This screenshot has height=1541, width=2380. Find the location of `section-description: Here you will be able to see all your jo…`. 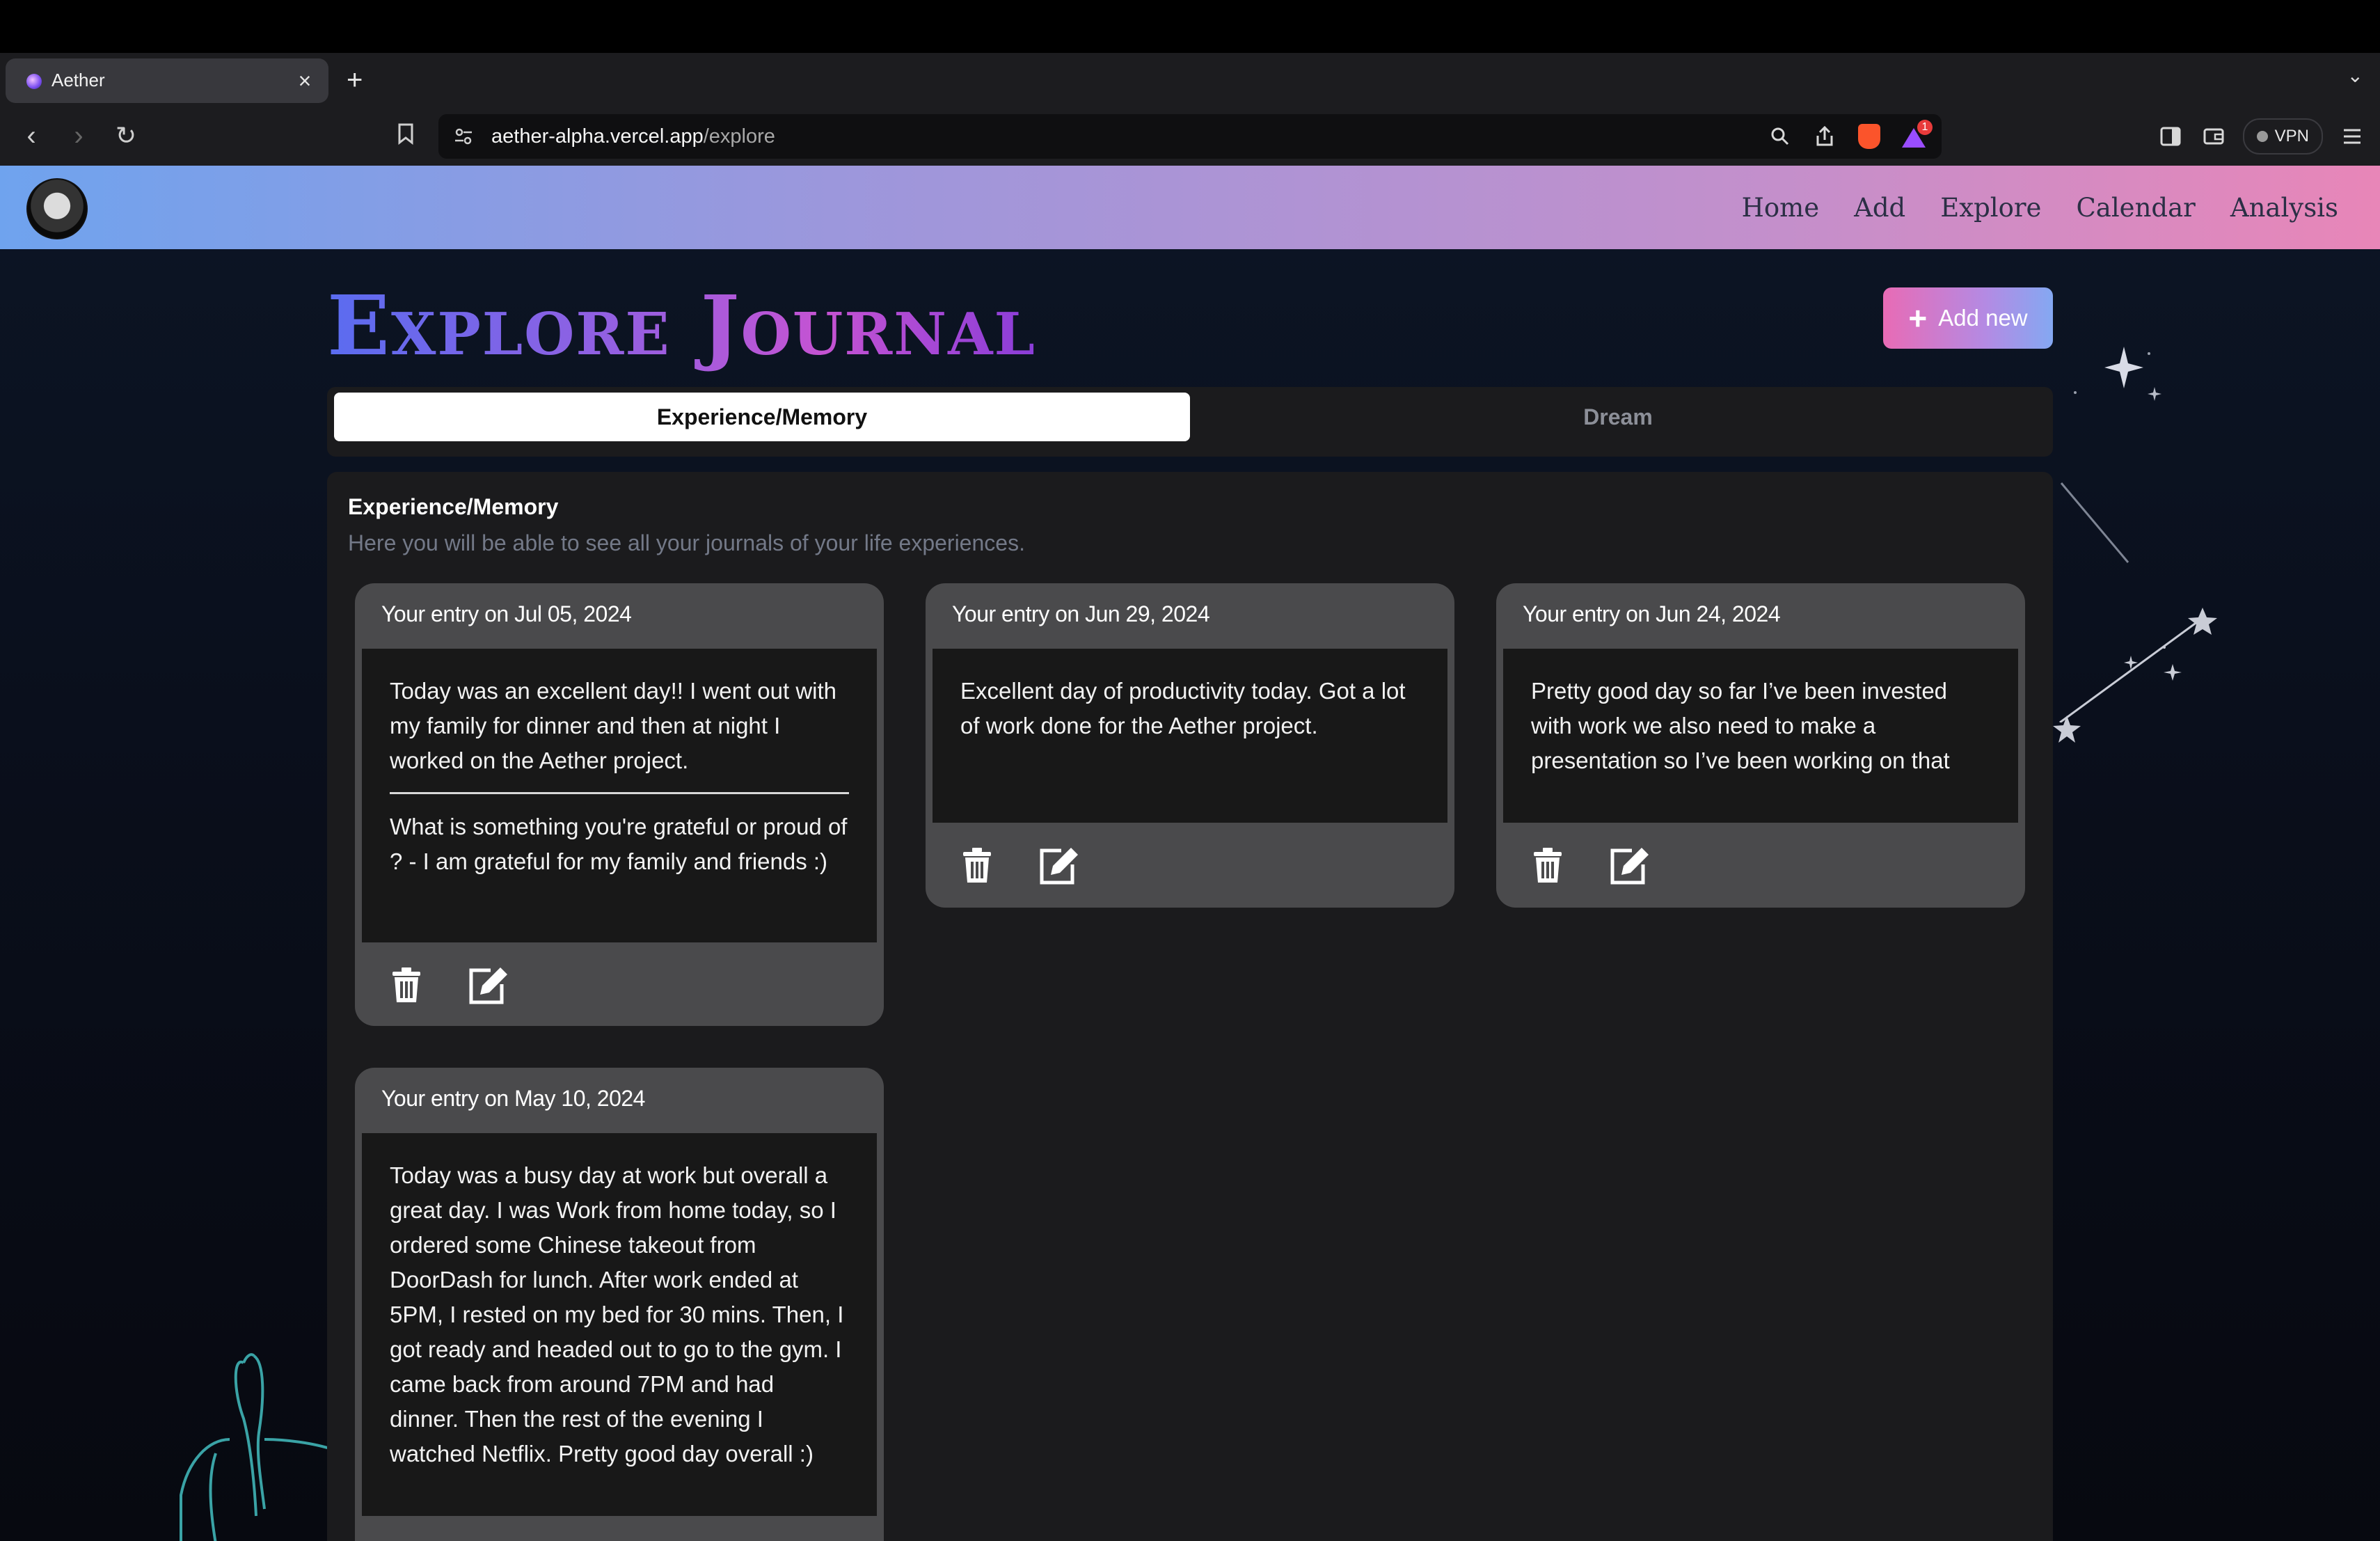

section-description: Here you will be able to see all your jo… is located at coordinates (686, 542).